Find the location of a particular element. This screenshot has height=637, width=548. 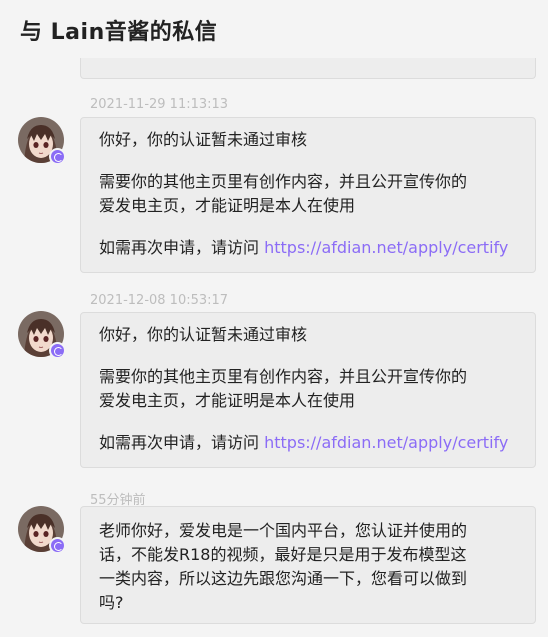

message-timestamp: 2021-12-08 10:53:17 is located at coordinates (159, 300).